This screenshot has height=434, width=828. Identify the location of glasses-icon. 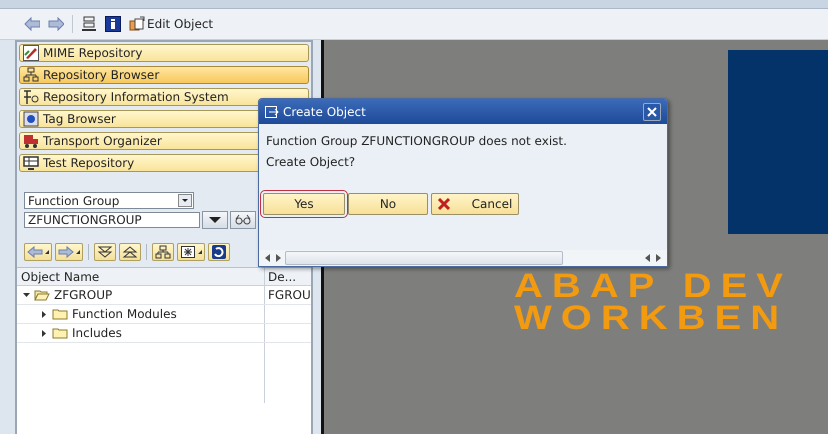
(243, 220).